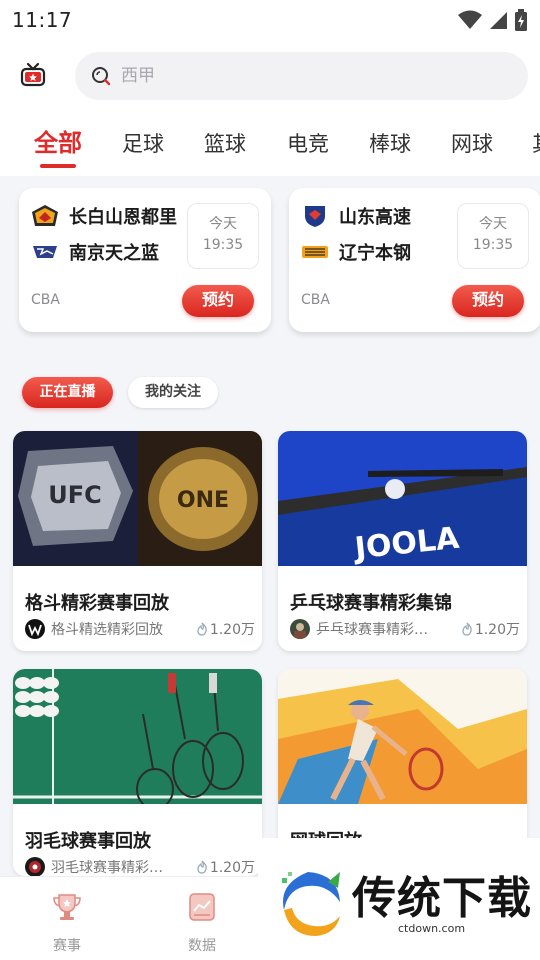 The height and width of the screenshot is (960, 540). Describe the element at coordinates (58, 166) in the screenshot. I see `tab-active-indicator` at that location.